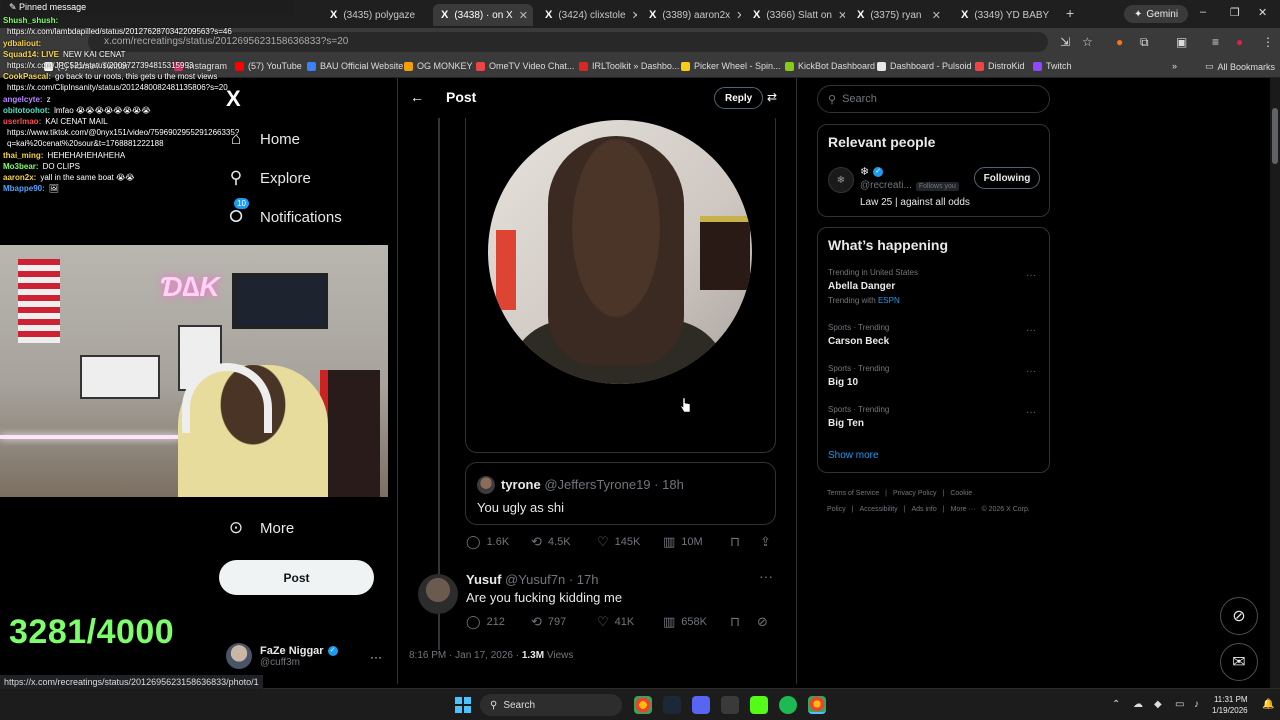 The height and width of the screenshot is (720, 1280). What do you see at coordinates (683, 542) in the screenshot?
I see `views-action: ▥ 10M` at bounding box center [683, 542].